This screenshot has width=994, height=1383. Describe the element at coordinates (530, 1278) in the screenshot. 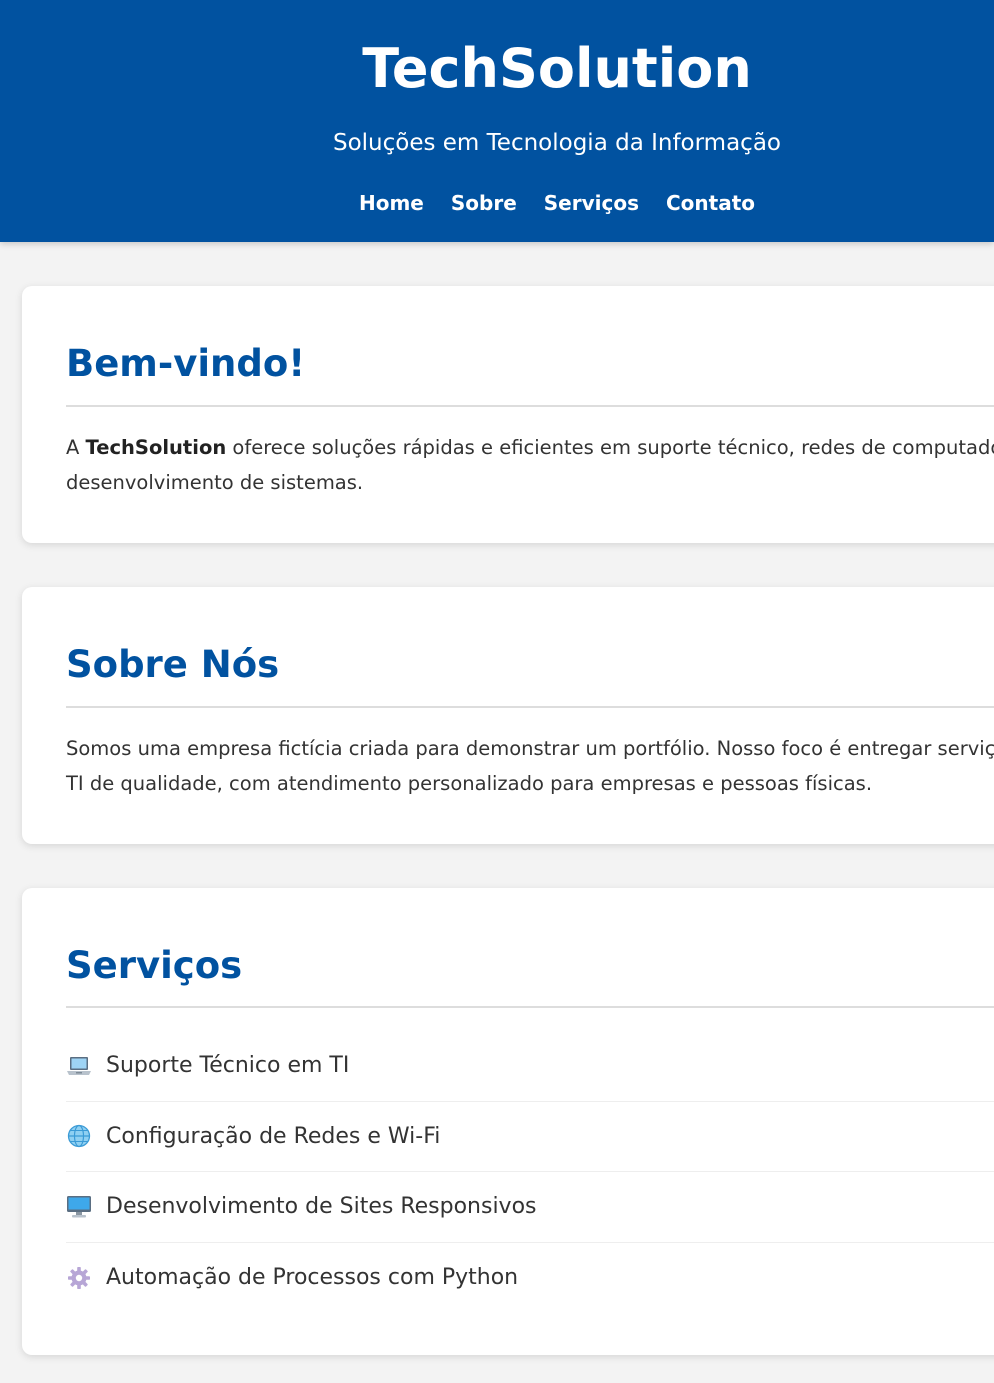

I see `service-item: Automação de Processos com Python` at that location.